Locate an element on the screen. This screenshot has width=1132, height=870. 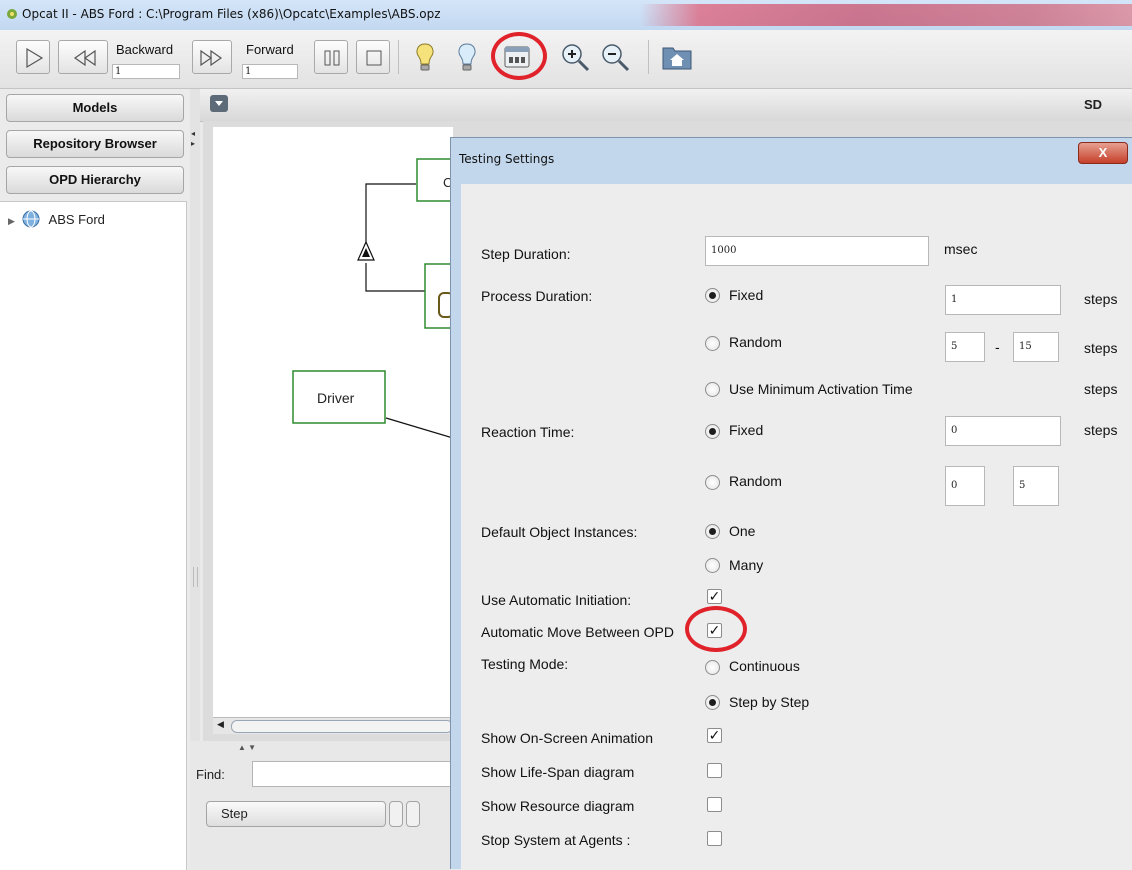
driver-label: Driver is located at coordinates (336, 398).